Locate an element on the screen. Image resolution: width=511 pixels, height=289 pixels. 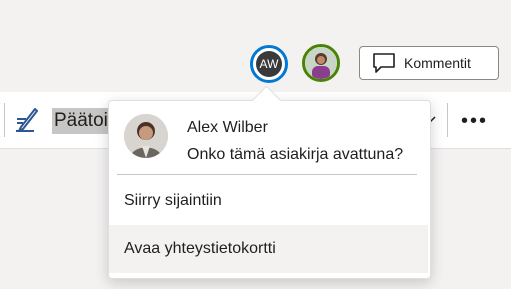
open-contact-card-item: Avaa yhteystietokortti is located at coordinates (268, 249).